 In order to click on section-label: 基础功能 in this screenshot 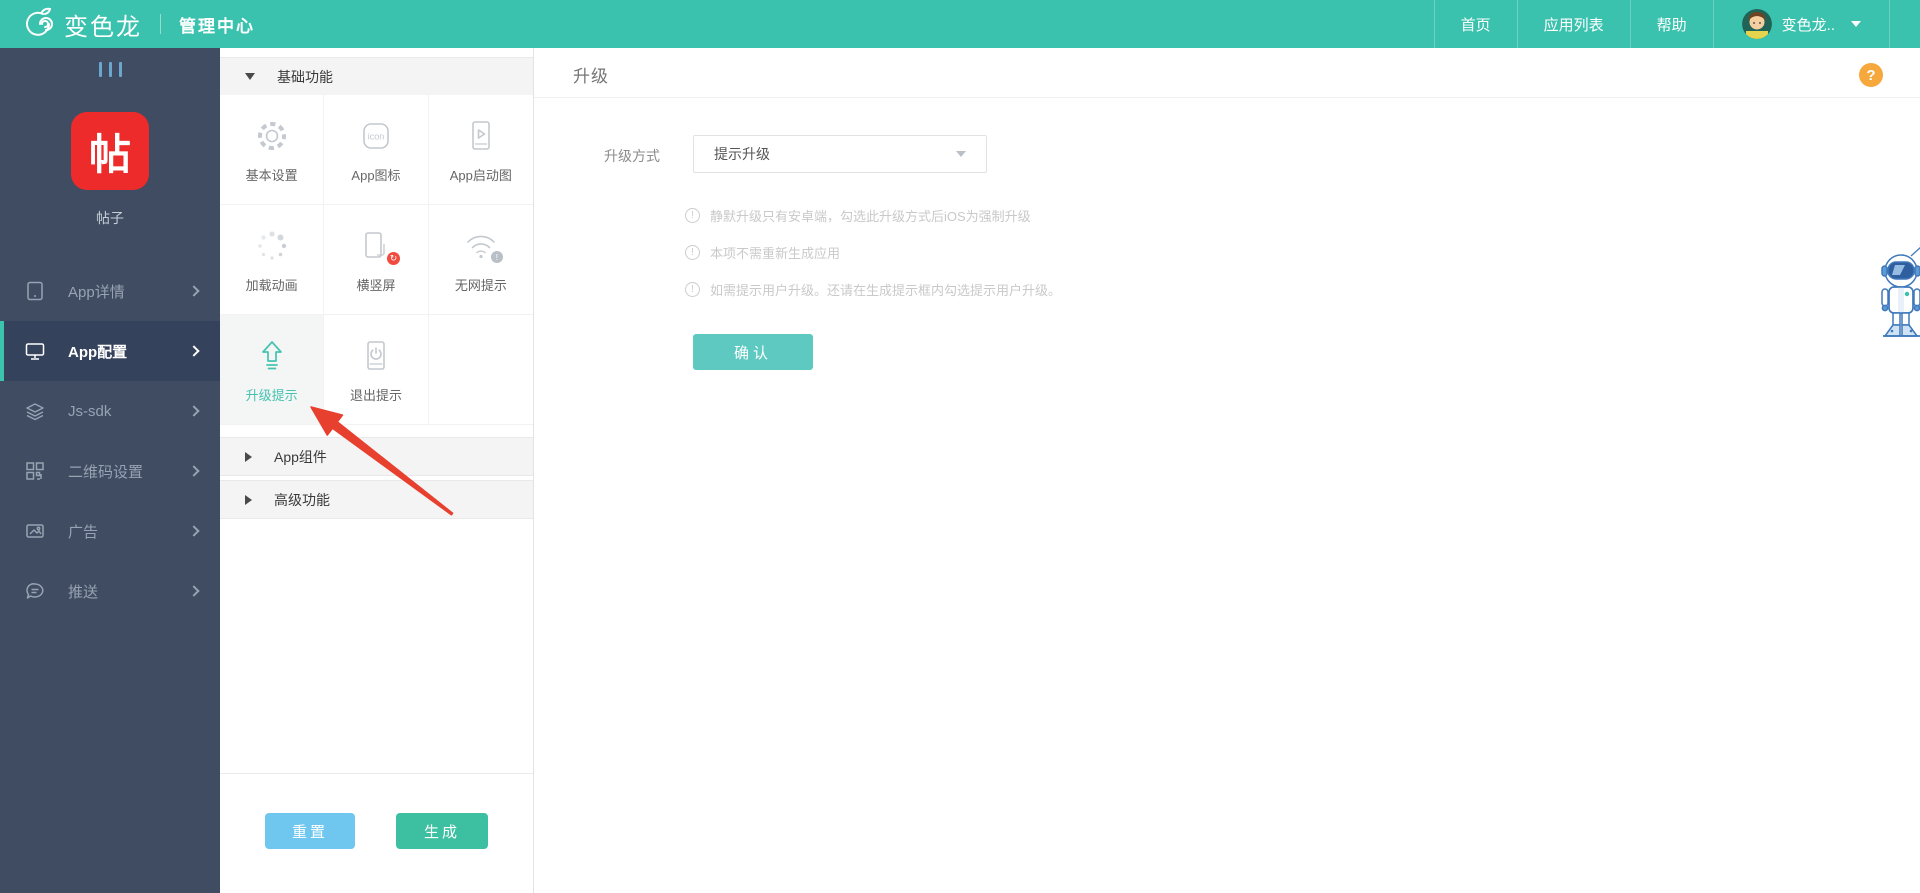, I will do `click(305, 76)`.